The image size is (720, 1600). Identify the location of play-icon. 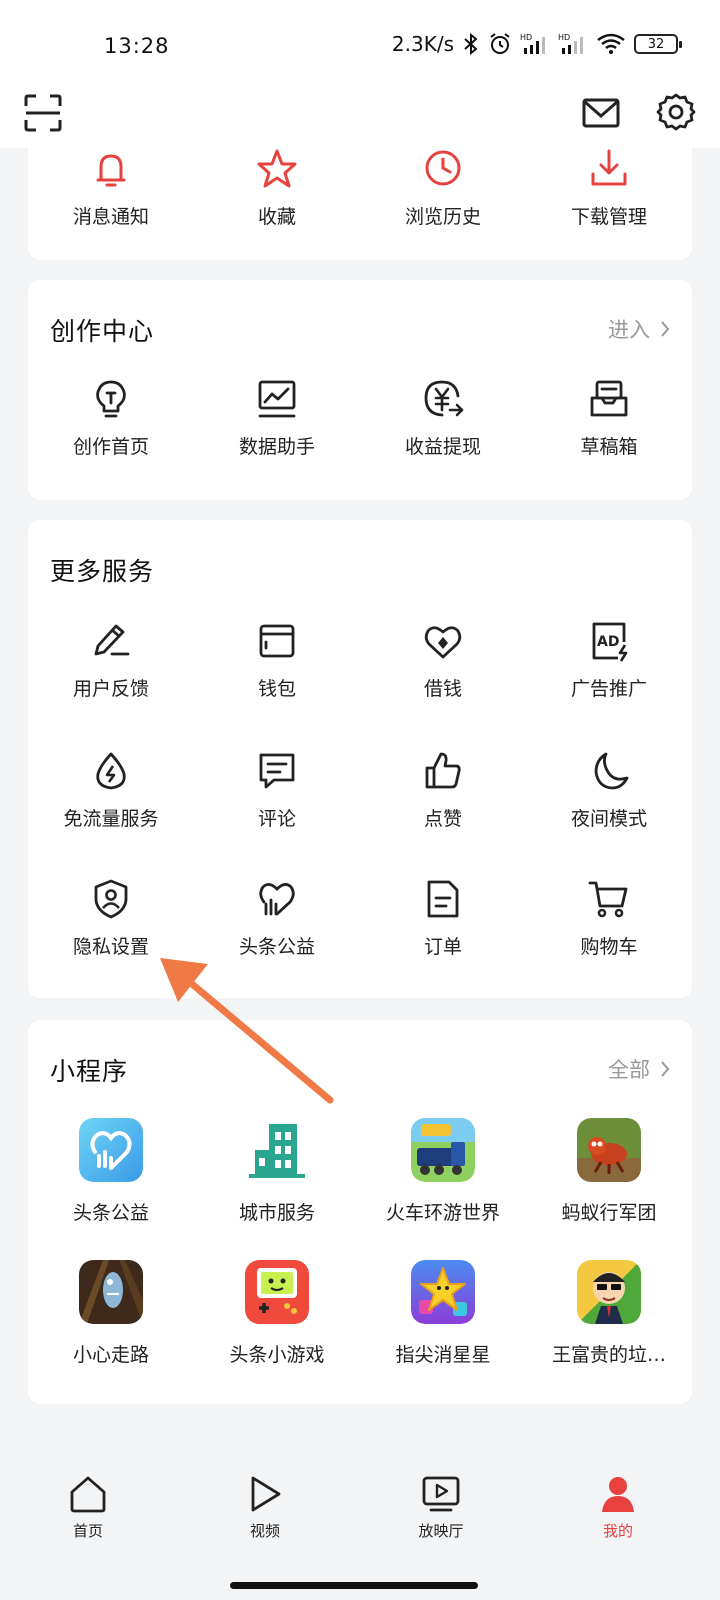
(266, 1494).